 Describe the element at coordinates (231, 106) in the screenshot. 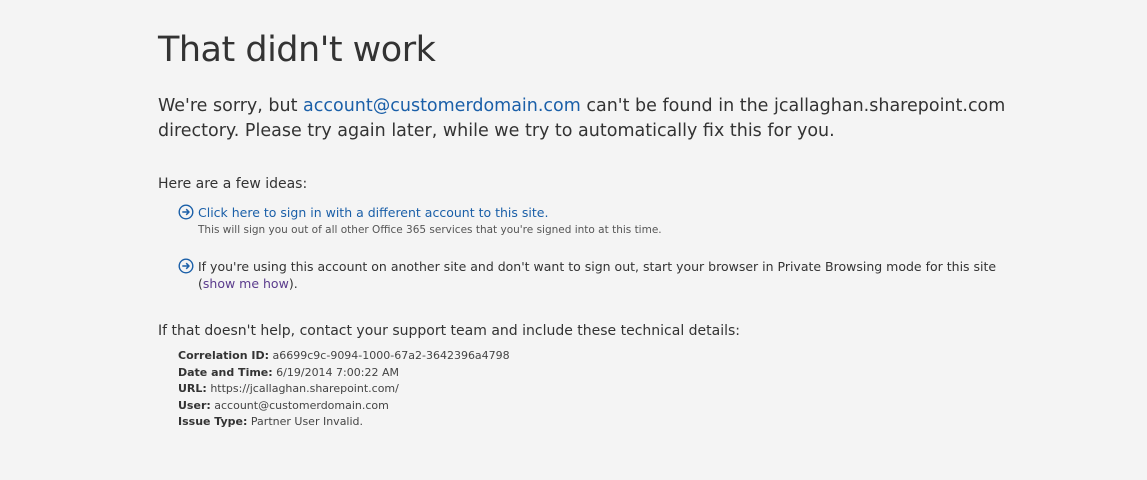

I see `message-prefix: We're sorry, but` at that location.